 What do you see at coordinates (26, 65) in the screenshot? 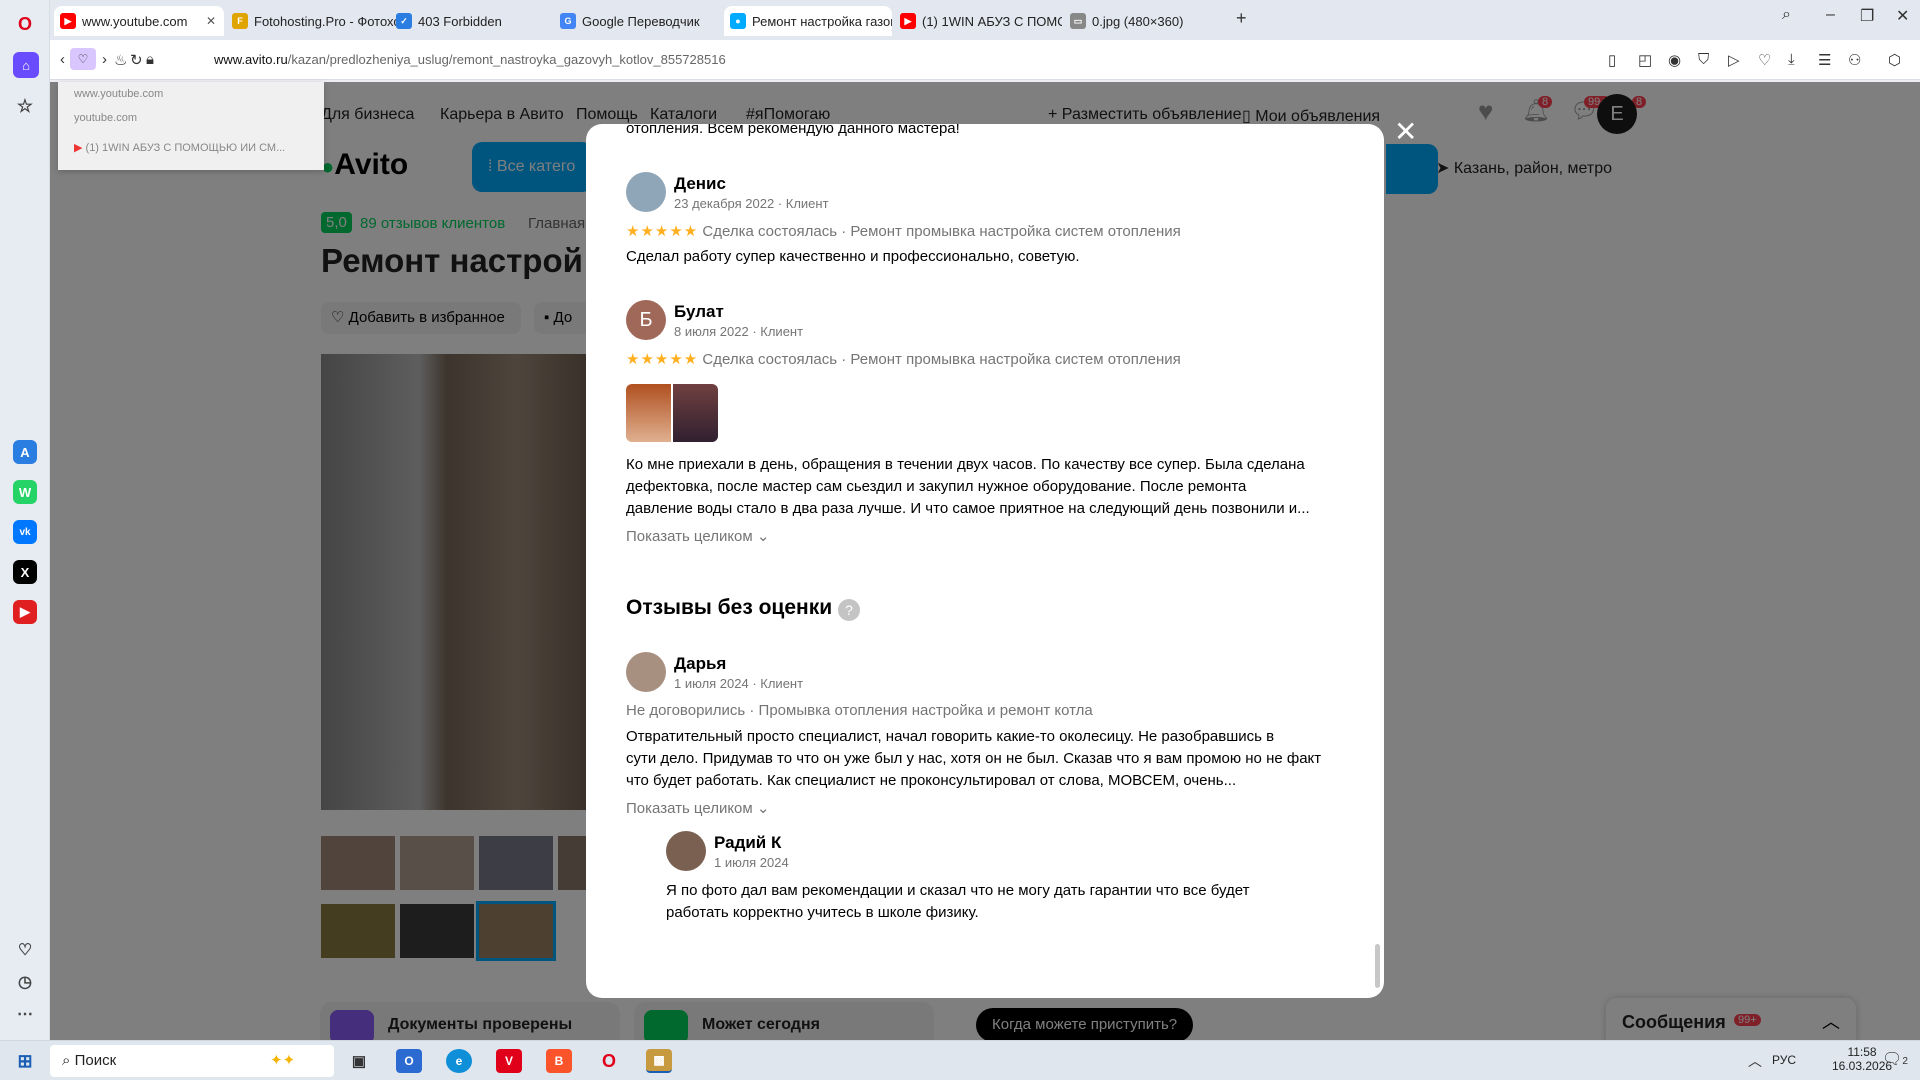
I see `home-icon: ⌂` at bounding box center [26, 65].